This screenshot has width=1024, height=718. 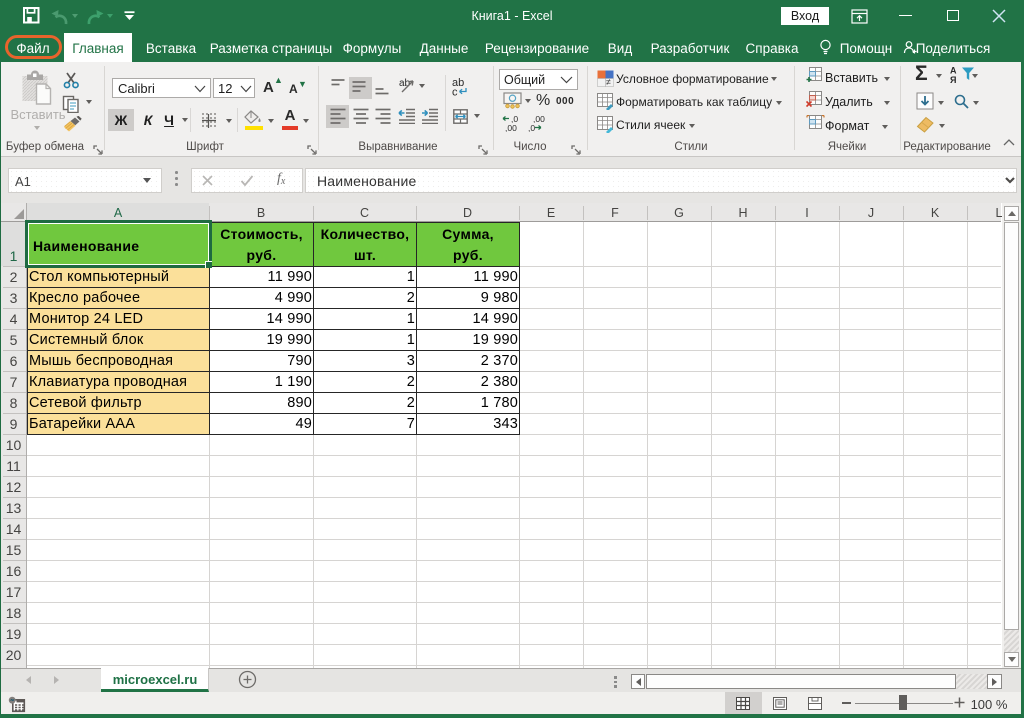 What do you see at coordinates (953, 71) in the screenshot?
I see `svg-text: А` at bounding box center [953, 71].